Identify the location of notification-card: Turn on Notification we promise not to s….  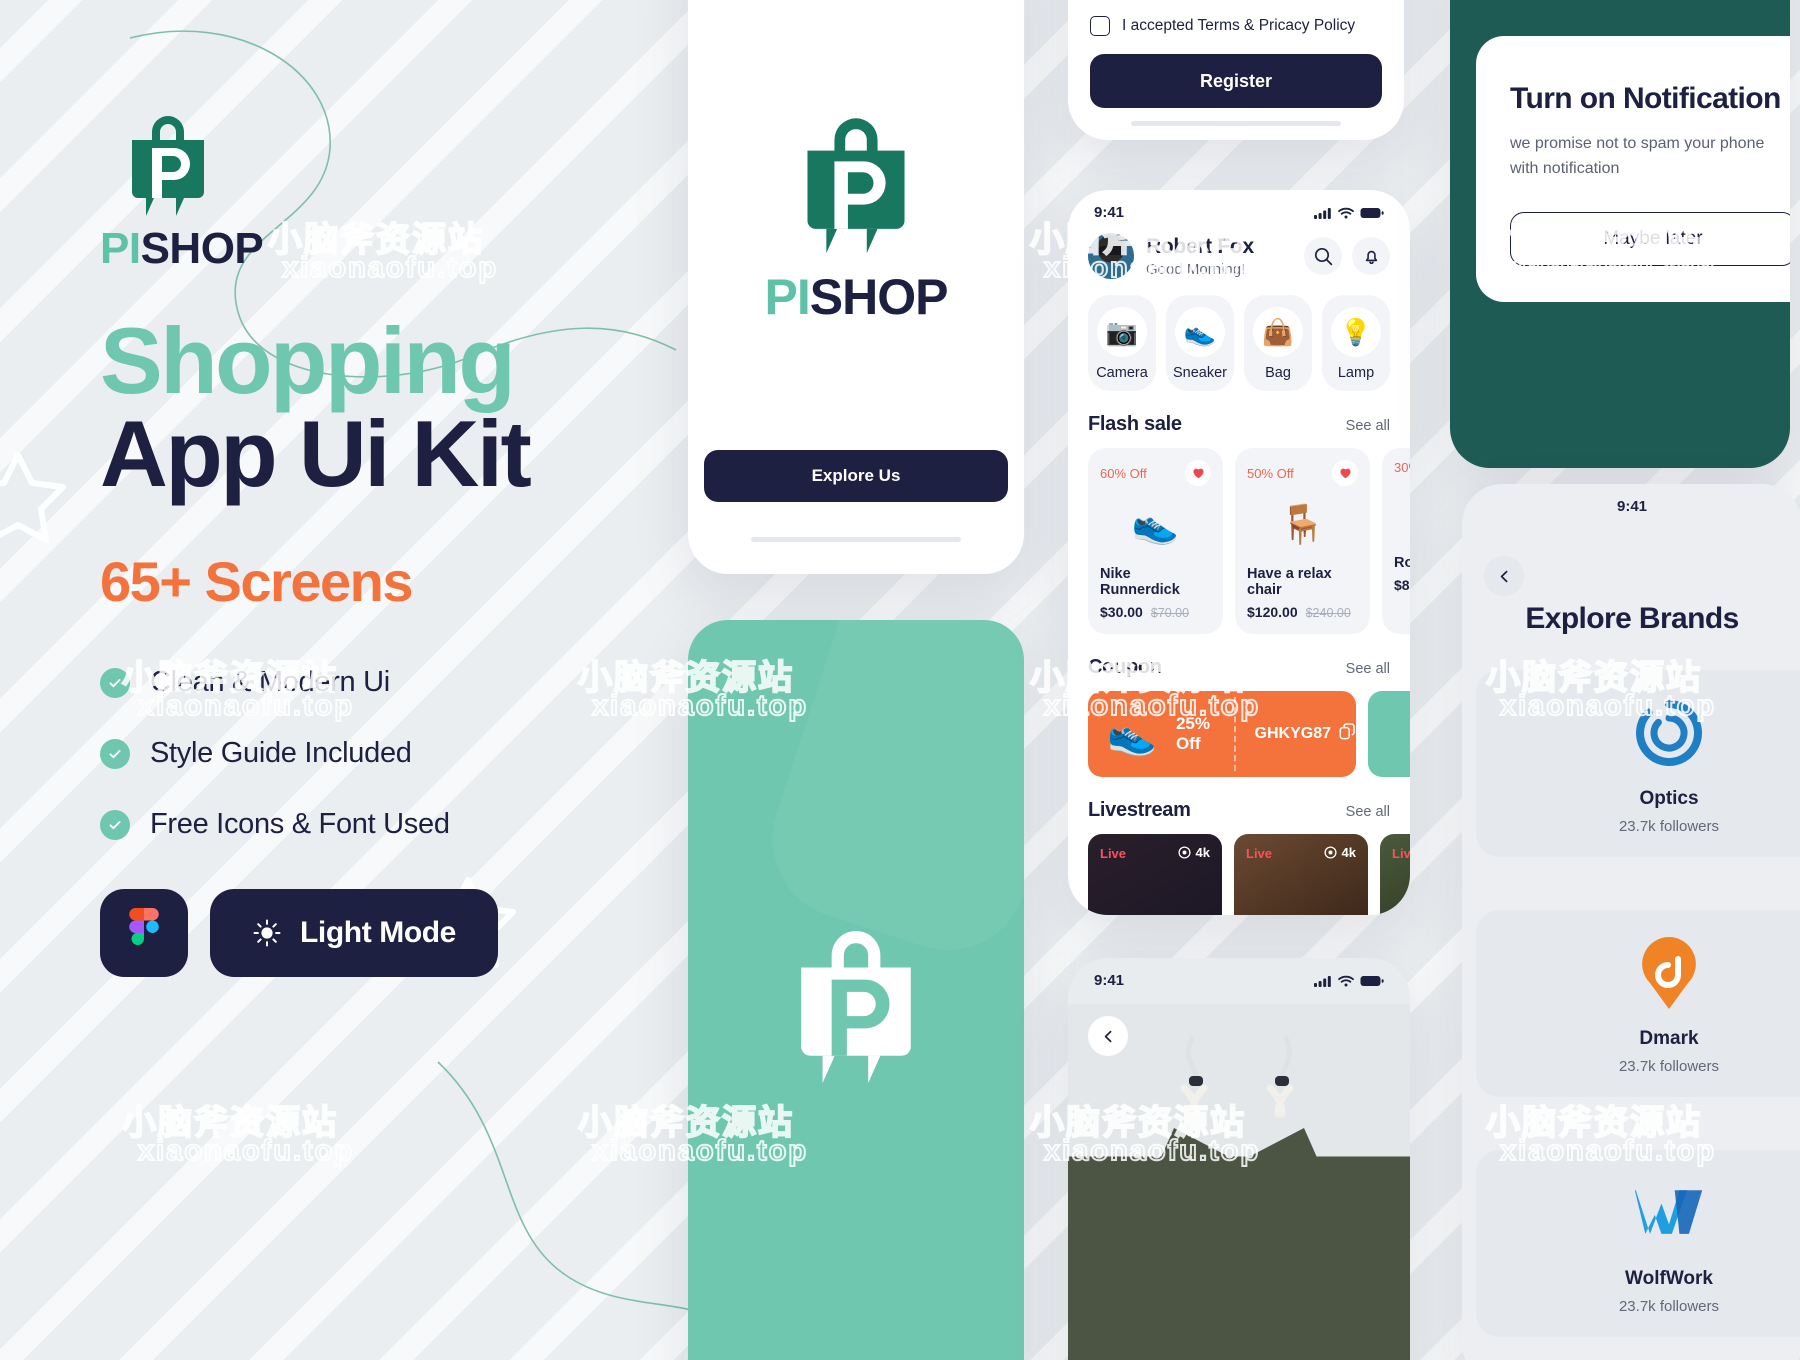
(1633, 169).